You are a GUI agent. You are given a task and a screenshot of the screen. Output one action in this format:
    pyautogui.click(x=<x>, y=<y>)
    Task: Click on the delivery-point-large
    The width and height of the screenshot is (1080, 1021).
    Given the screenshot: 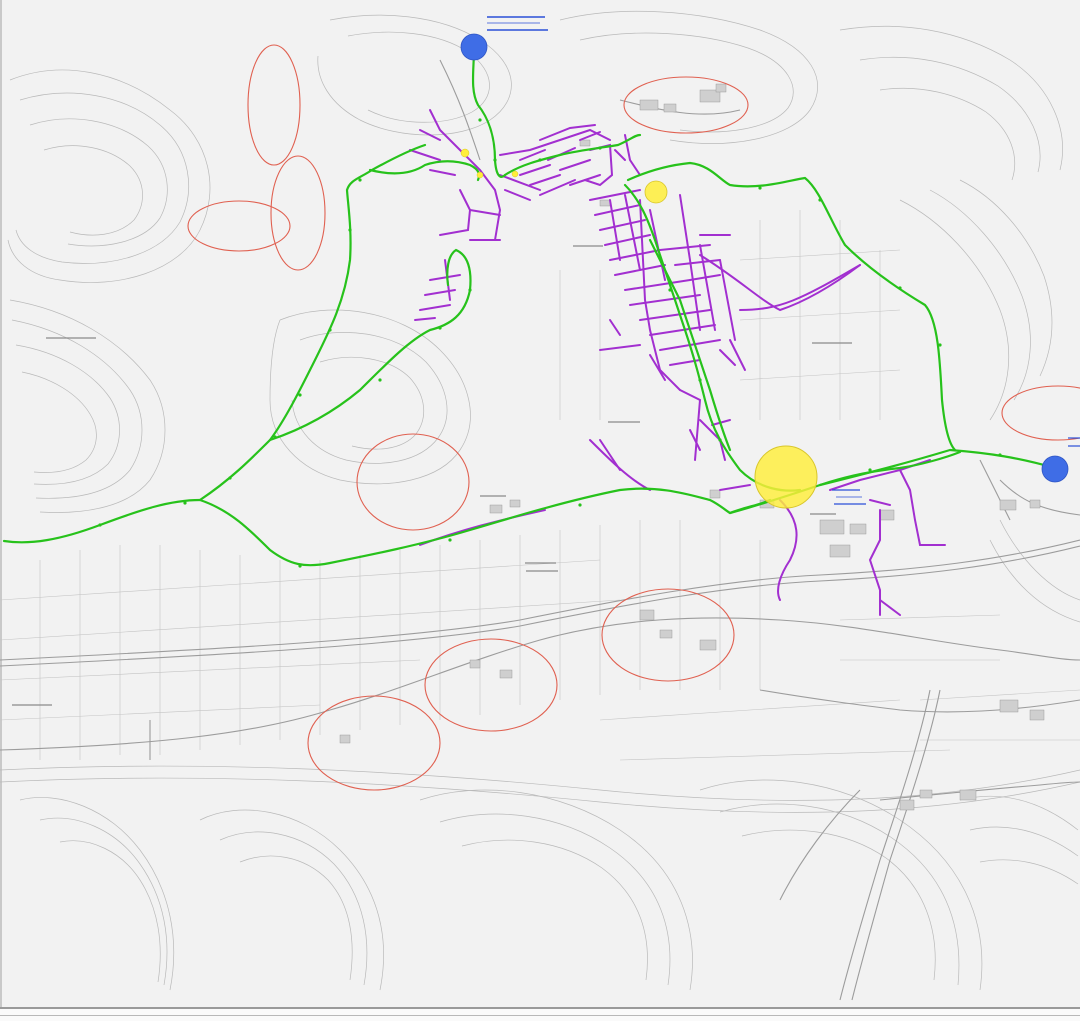 What is the action you would take?
    pyautogui.click(x=786, y=477)
    